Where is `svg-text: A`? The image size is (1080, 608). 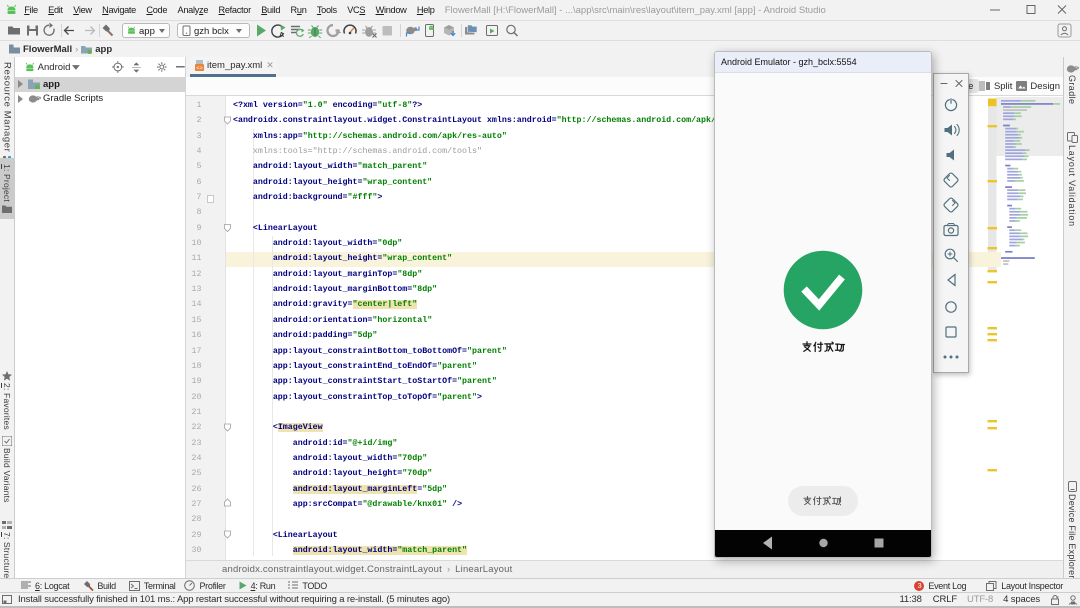 svg-text: A is located at coordinates (281, 35).